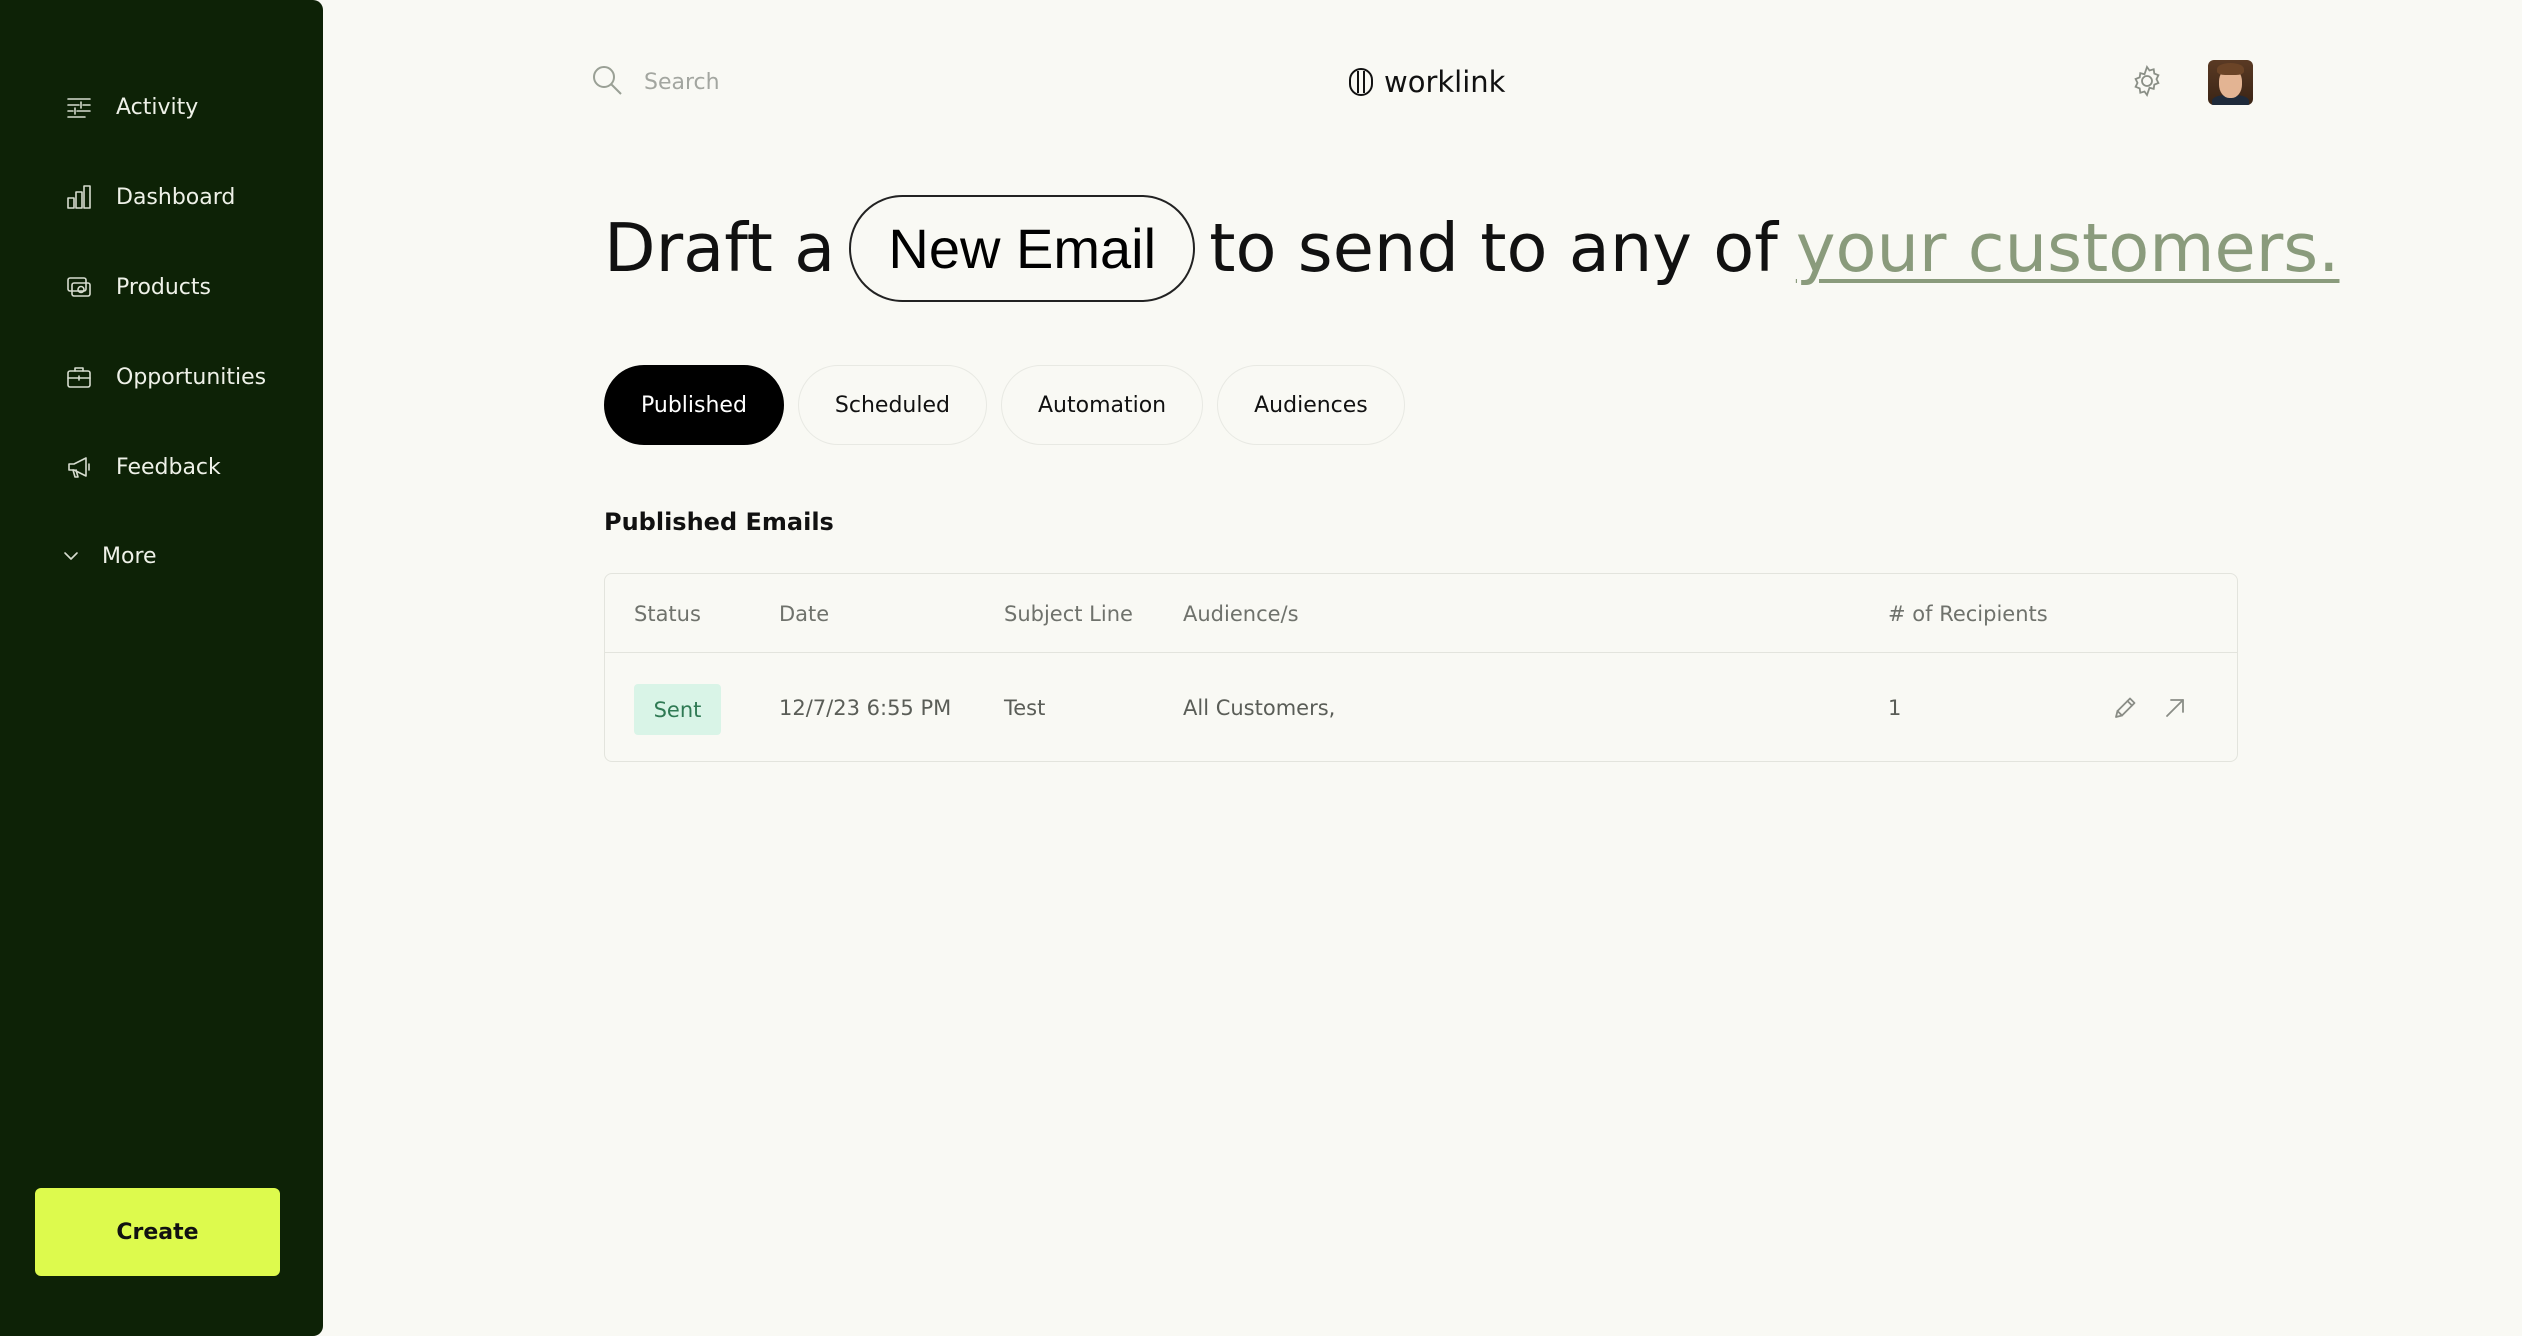 The image size is (2522, 1336). Describe the element at coordinates (607, 82) in the screenshot. I see `search-icon` at that location.